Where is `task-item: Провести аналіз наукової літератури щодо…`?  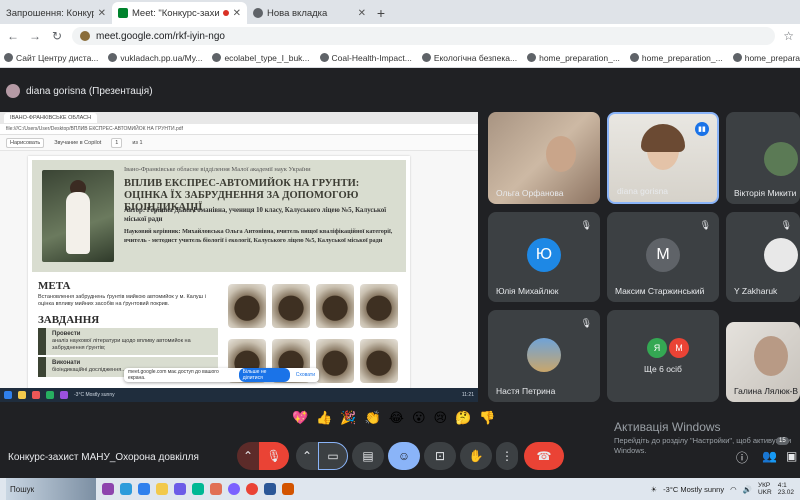 task-item: Провести аналіз наукової літератури щодо… is located at coordinates (128, 341).